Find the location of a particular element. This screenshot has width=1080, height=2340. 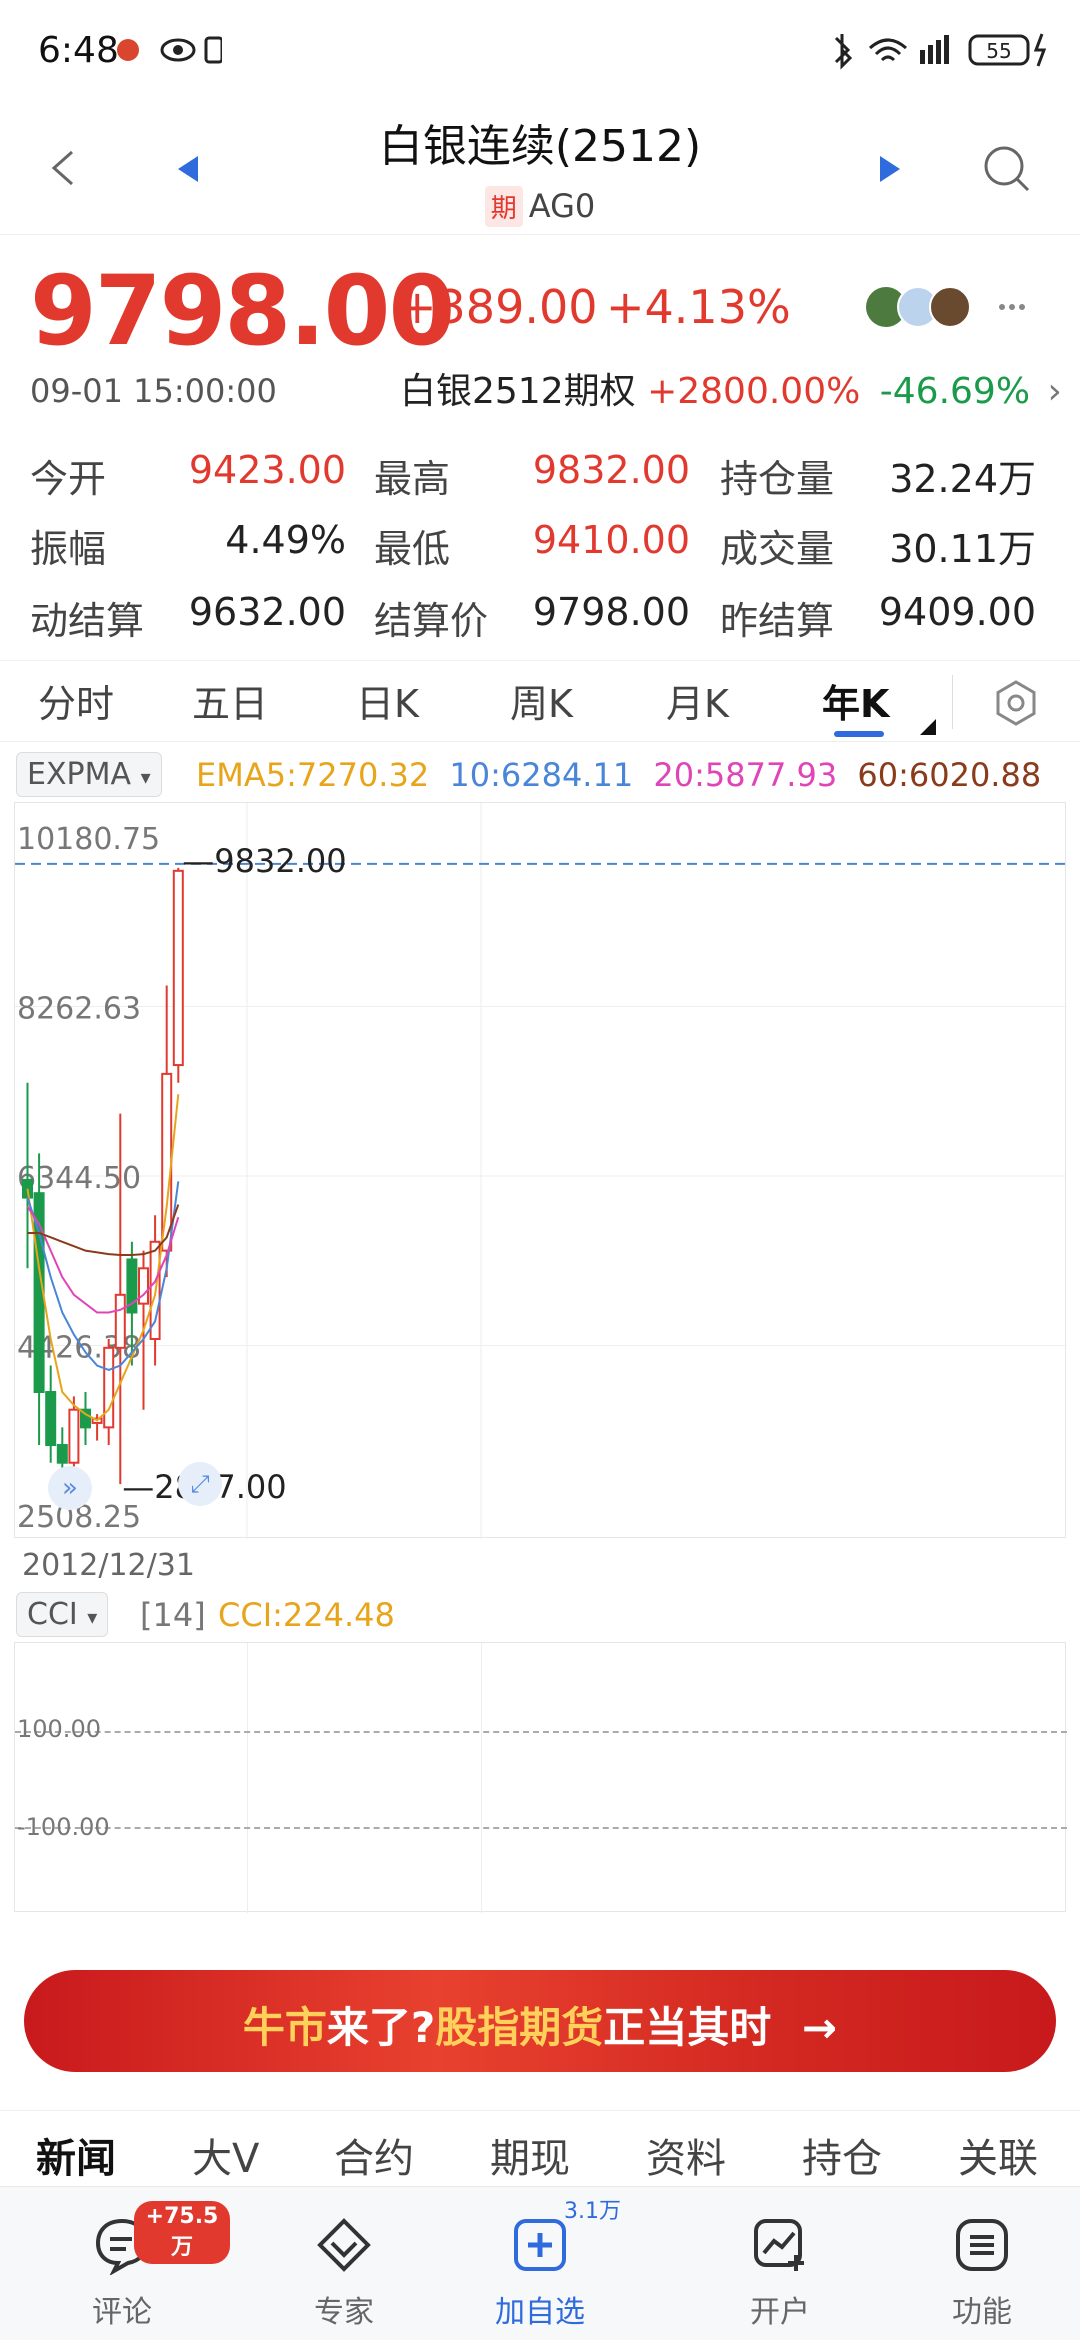

stat-value: 4.49% is located at coordinates (285, 540).